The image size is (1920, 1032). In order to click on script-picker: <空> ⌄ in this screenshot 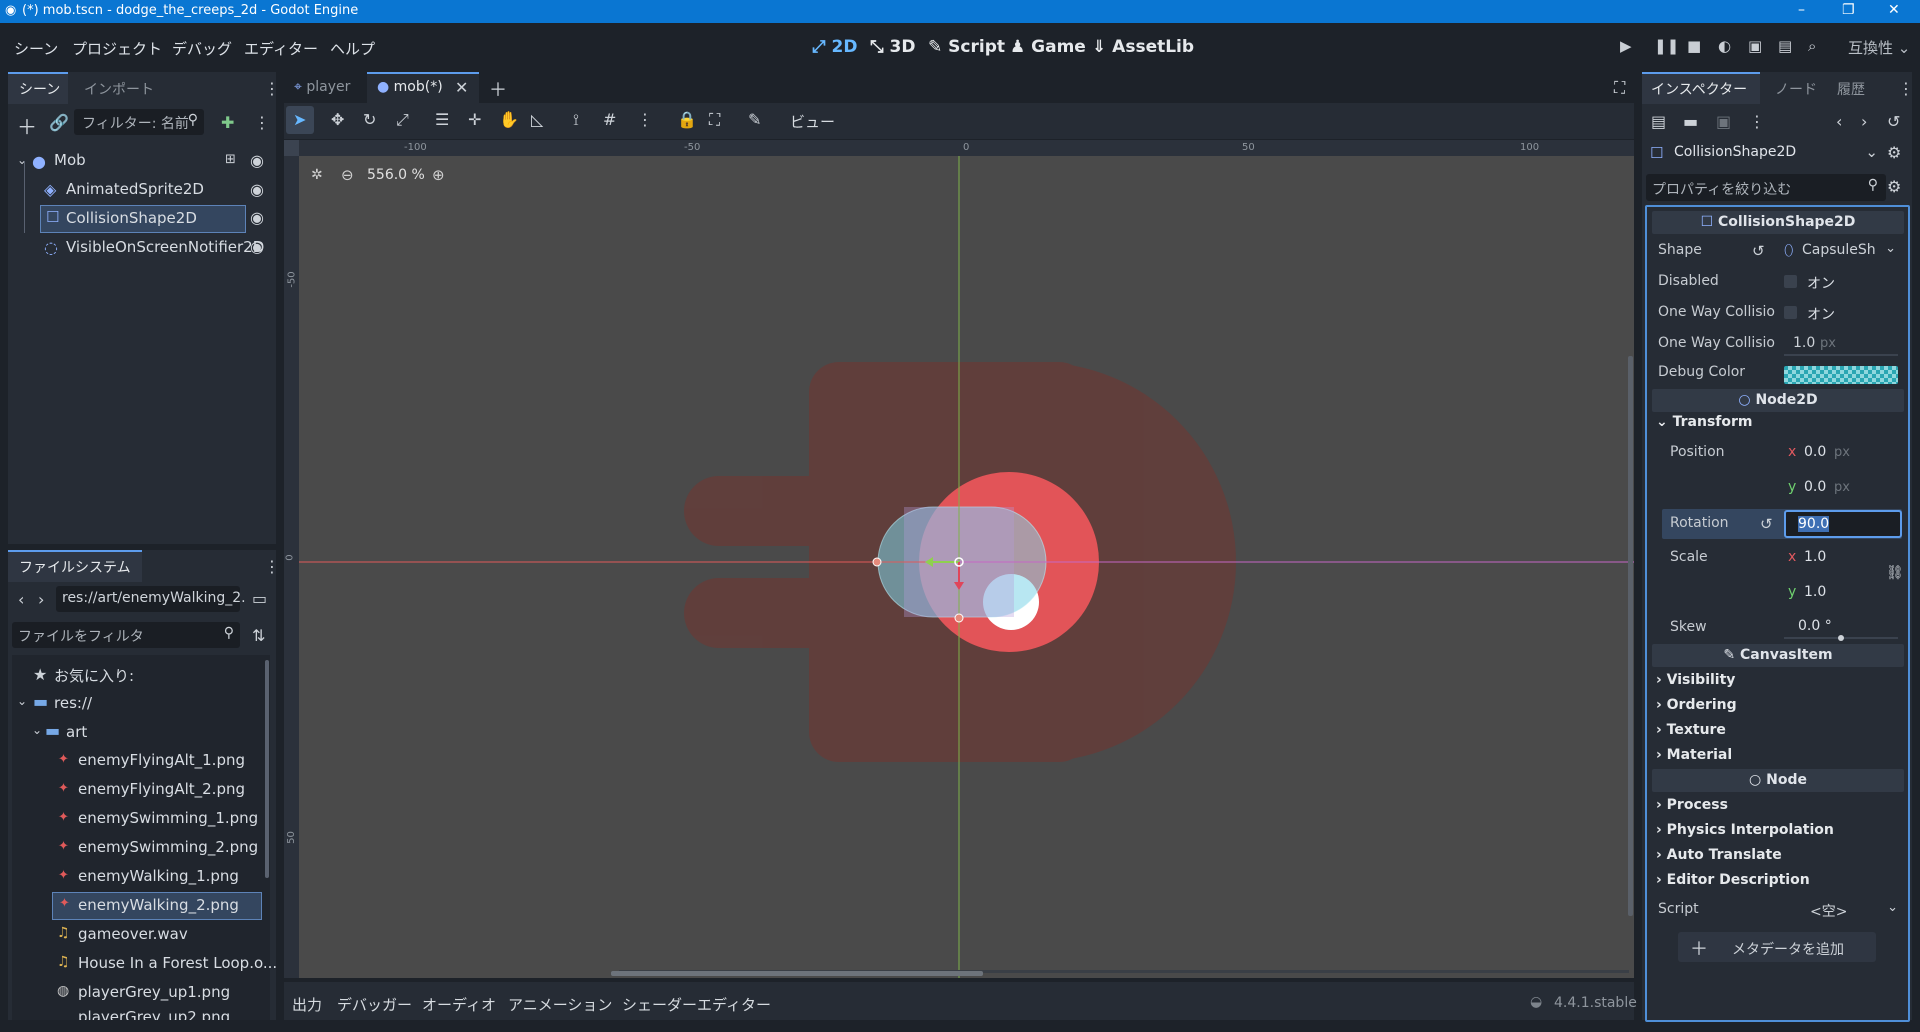, I will do `click(1843, 910)`.